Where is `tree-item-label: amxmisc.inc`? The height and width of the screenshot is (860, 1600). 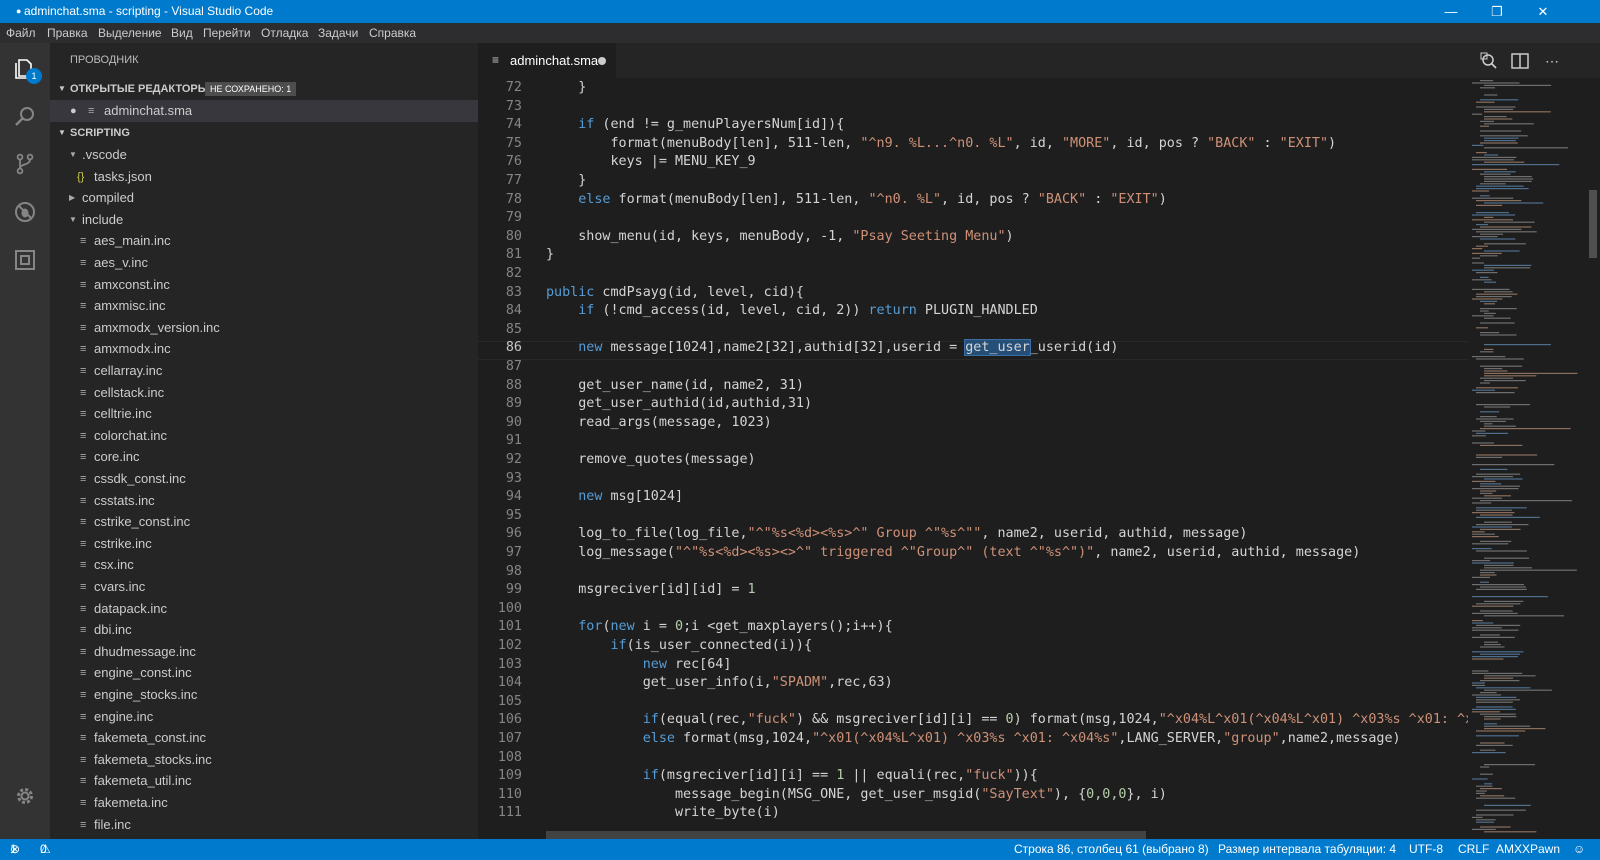 tree-item-label: amxmisc.inc is located at coordinates (130, 306).